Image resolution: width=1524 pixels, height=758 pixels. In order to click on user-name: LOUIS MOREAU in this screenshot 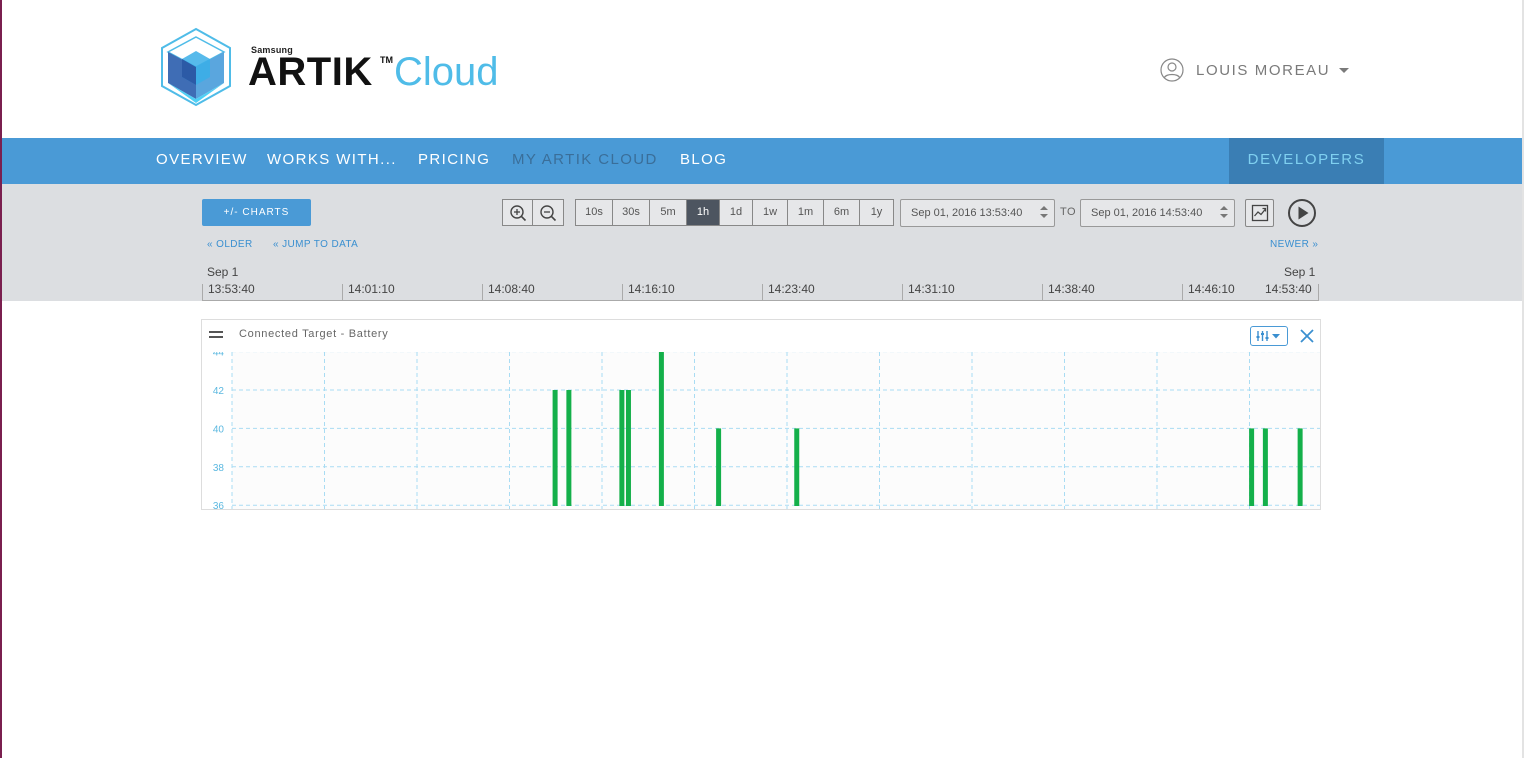, I will do `click(1263, 70)`.